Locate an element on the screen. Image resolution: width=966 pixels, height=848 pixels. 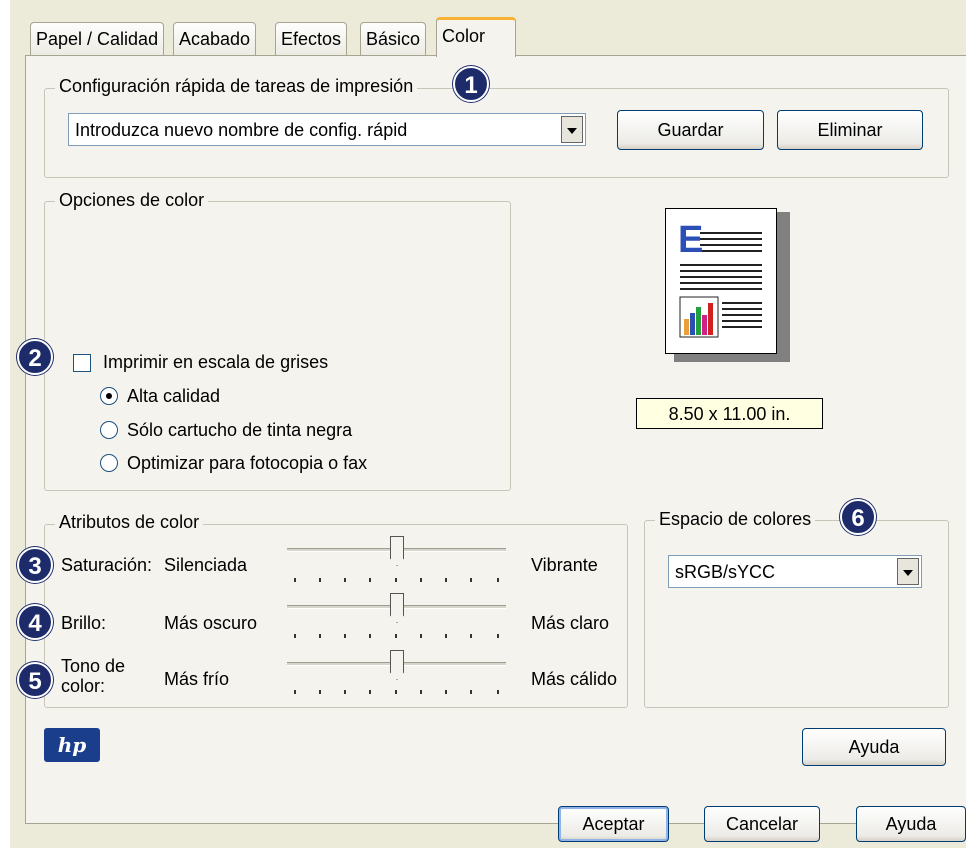
brightness-low-label: Más oscuro is located at coordinates (211, 623).